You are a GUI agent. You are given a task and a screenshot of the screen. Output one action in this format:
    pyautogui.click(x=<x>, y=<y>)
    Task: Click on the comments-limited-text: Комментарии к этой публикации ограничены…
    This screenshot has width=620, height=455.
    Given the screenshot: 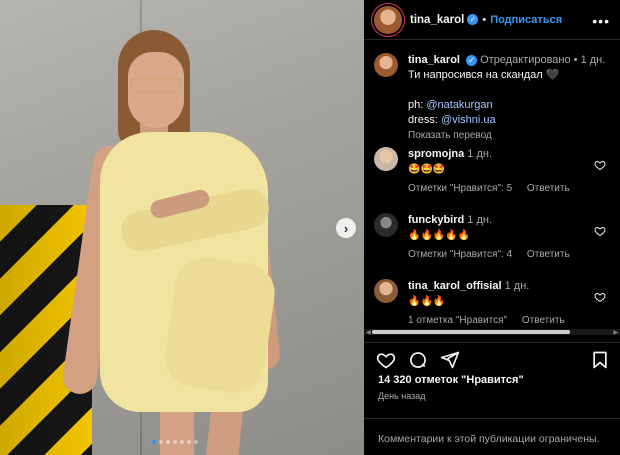 What is the action you would take?
    pyautogui.click(x=489, y=439)
    